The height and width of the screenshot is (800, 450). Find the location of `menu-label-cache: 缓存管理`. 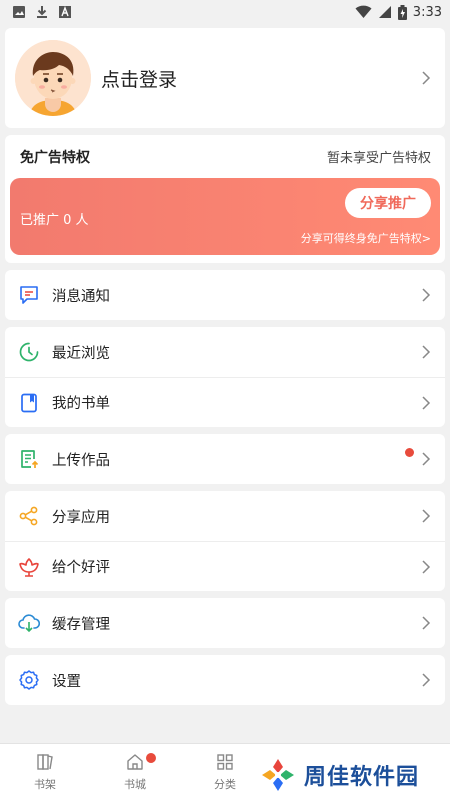

menu-label-cache: 缓存管理 is located at coordinates (81, 624).